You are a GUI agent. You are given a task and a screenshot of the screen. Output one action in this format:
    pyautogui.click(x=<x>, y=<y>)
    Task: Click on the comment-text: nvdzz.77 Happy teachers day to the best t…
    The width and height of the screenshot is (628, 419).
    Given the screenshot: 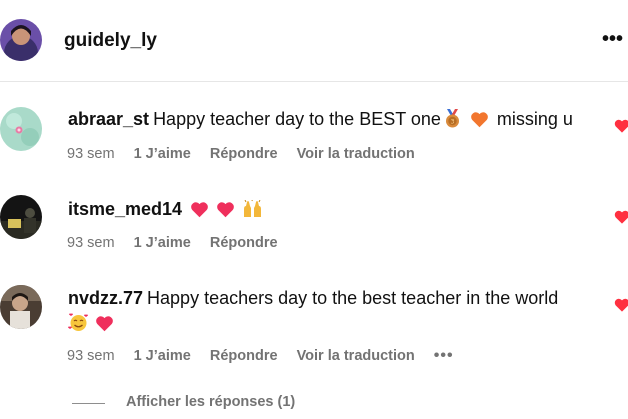 What is the action you would take?
    pyautogui.click(x=333, y=312)
    